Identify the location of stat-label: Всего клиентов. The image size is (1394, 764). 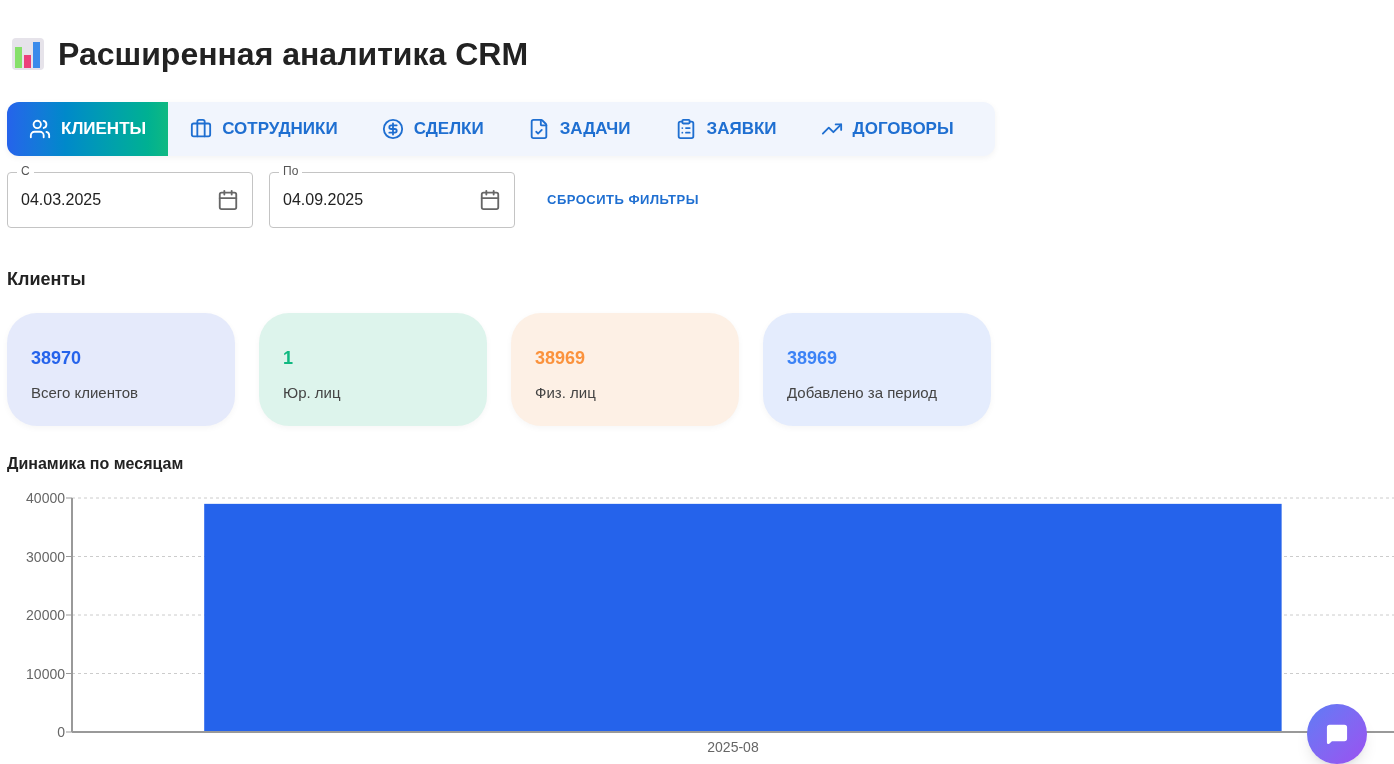
(85, 393).